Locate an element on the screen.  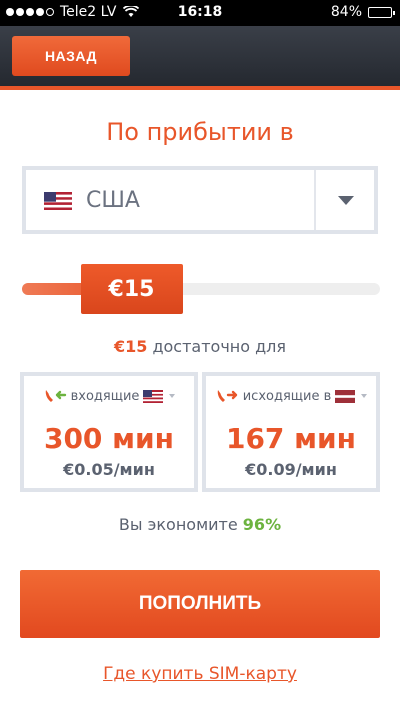
topup-button: ПОПОЛНИТЬ is located at coordinates (200, 604).